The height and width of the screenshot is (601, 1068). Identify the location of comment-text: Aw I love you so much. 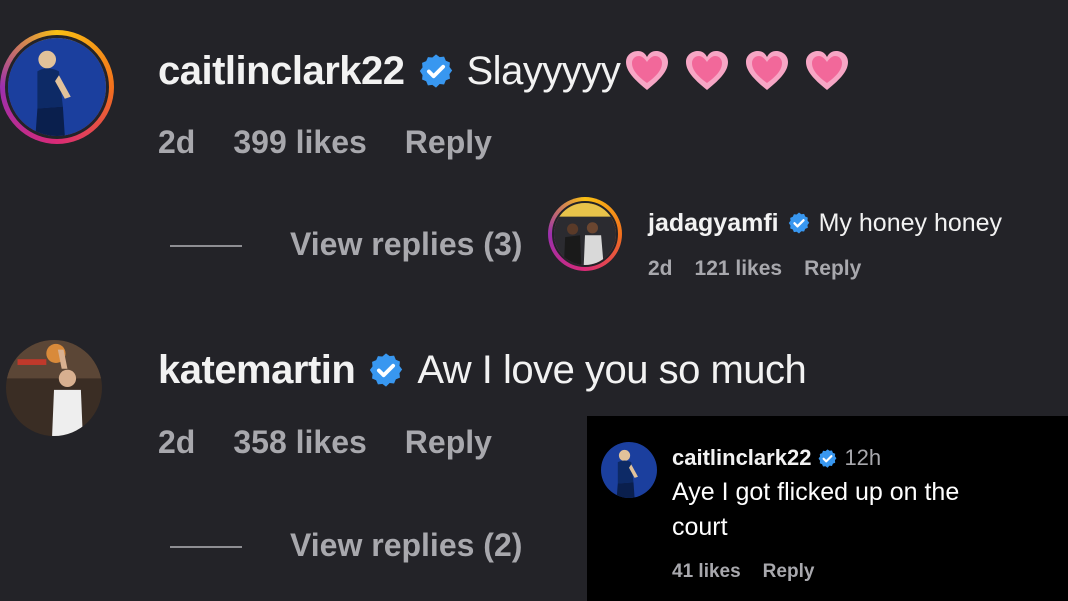
(612, 369).